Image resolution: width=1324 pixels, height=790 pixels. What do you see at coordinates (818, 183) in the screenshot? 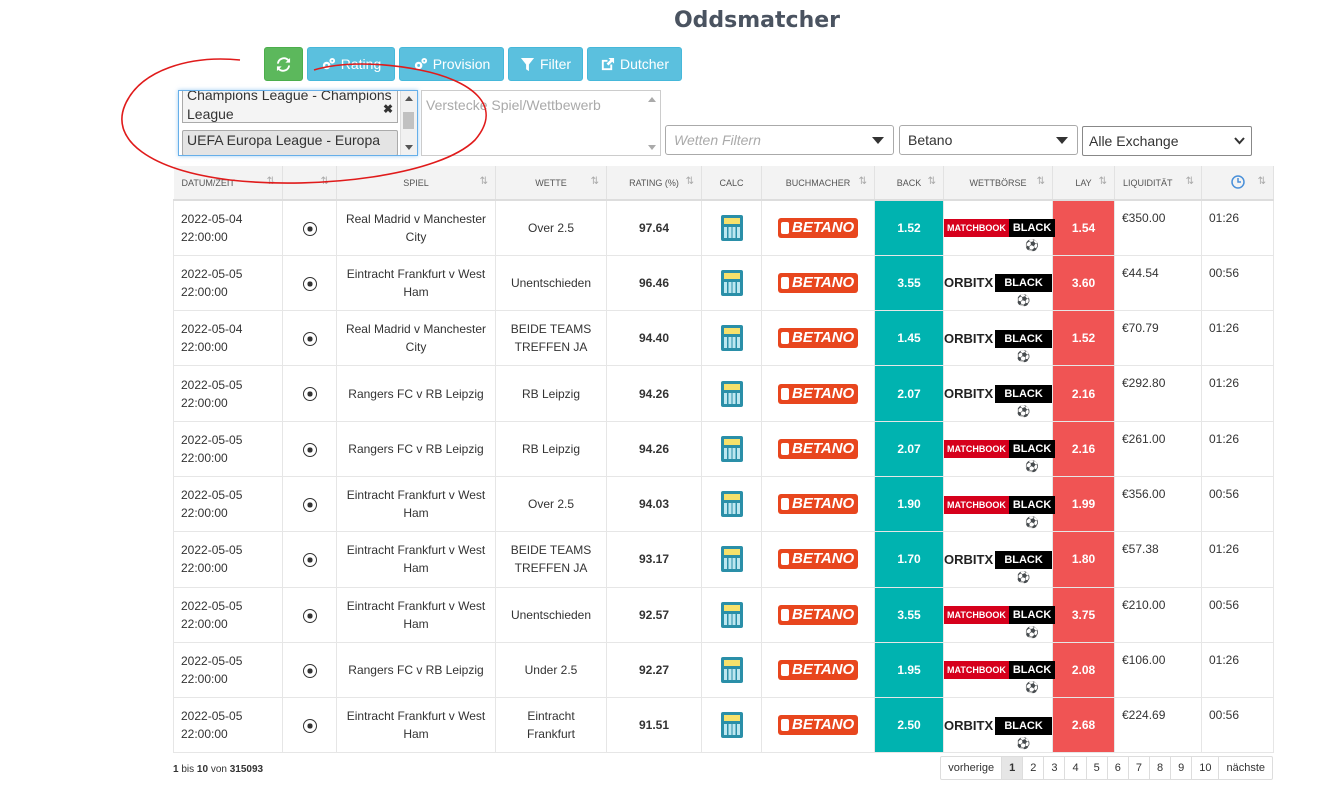
I see `header-bookmaker: Buchmacher ⇅` at bounding box center [818, 183].